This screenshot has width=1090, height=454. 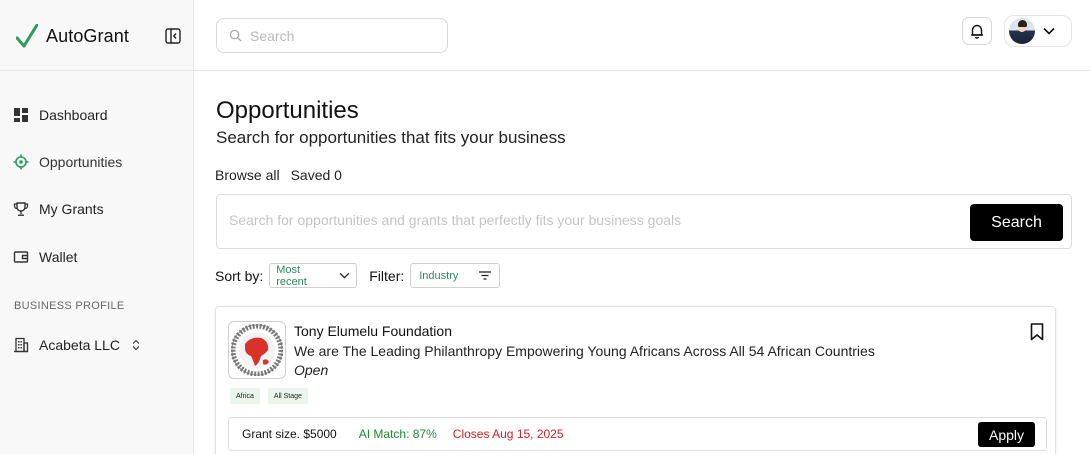 What do you see at coordinates (136, 345) in the screenshot?
I see `chevron-up-down-icon` at bounding box center [136, 345].